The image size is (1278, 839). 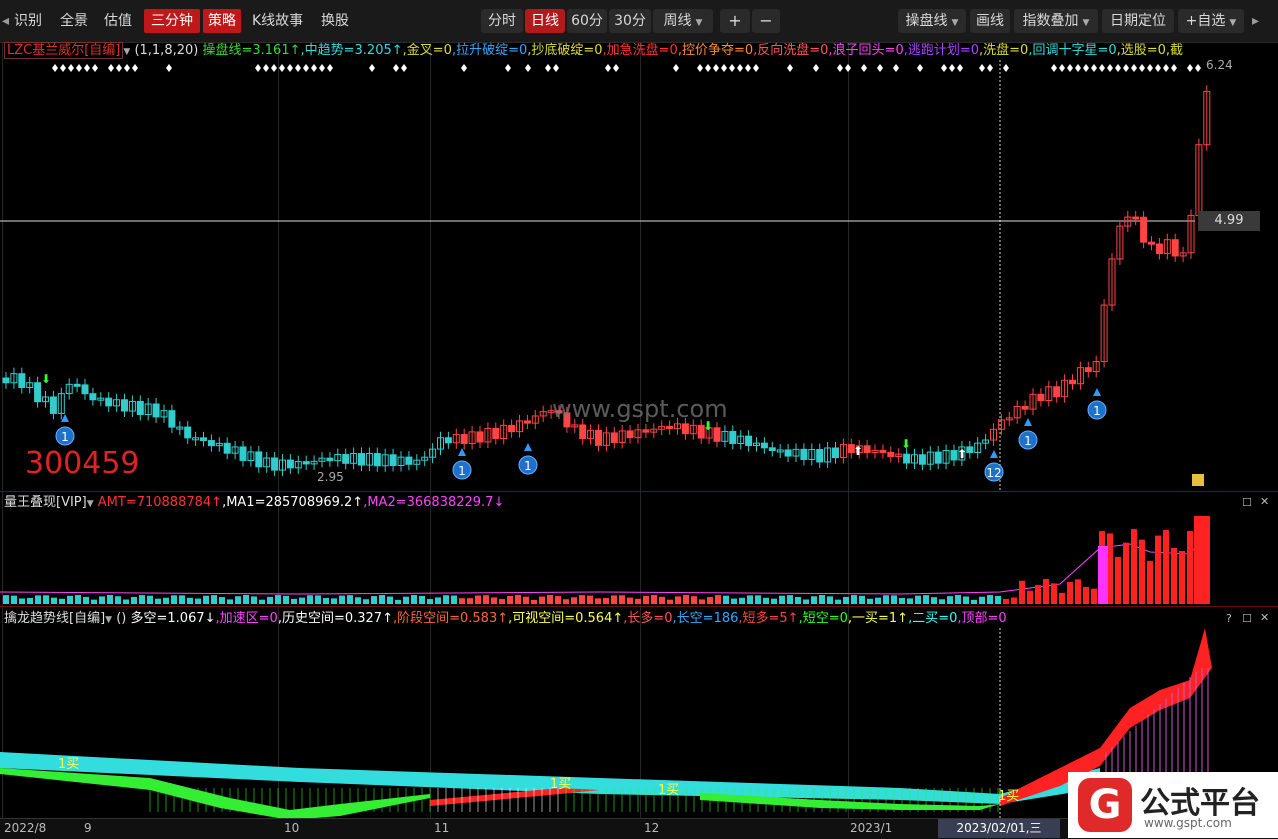 I want to click on san-fenzhong-button: 三分钟, so click(x=172, y=21).